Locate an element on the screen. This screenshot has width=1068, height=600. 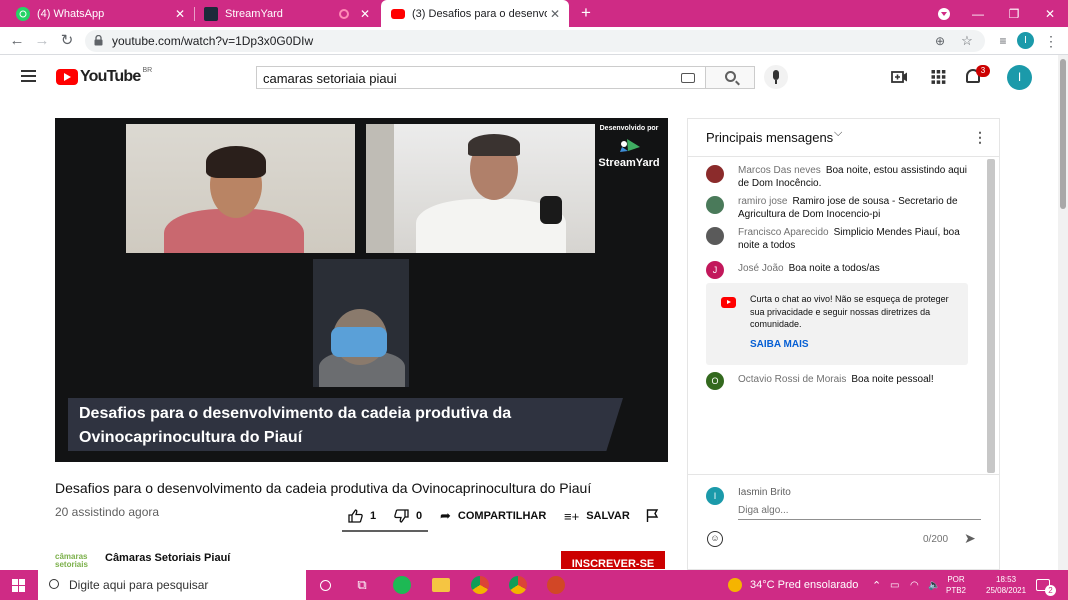
chat-scrollbar is located at coordinates (991, 316).